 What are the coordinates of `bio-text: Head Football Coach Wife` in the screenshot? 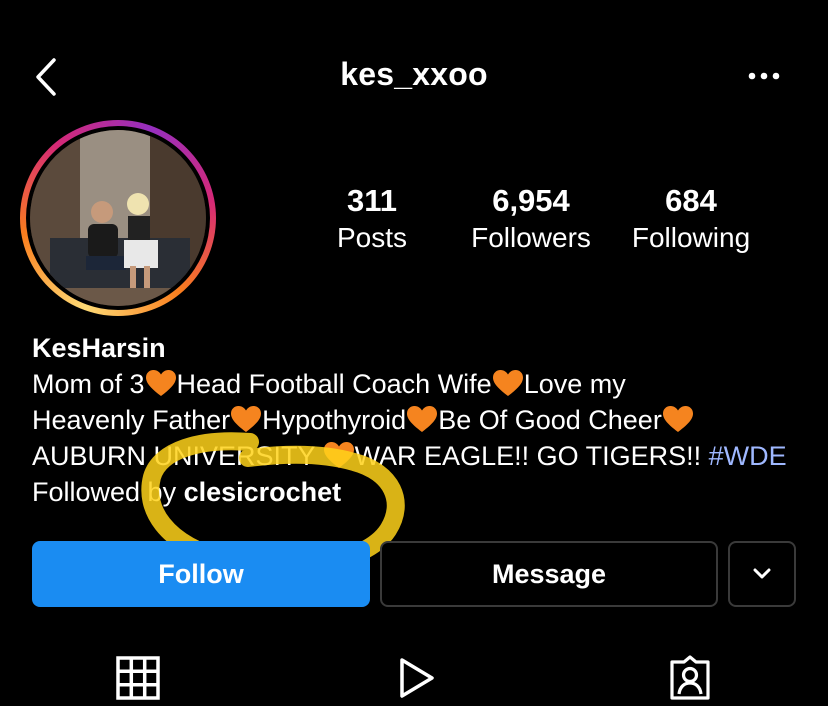 It's located at (334, 384).